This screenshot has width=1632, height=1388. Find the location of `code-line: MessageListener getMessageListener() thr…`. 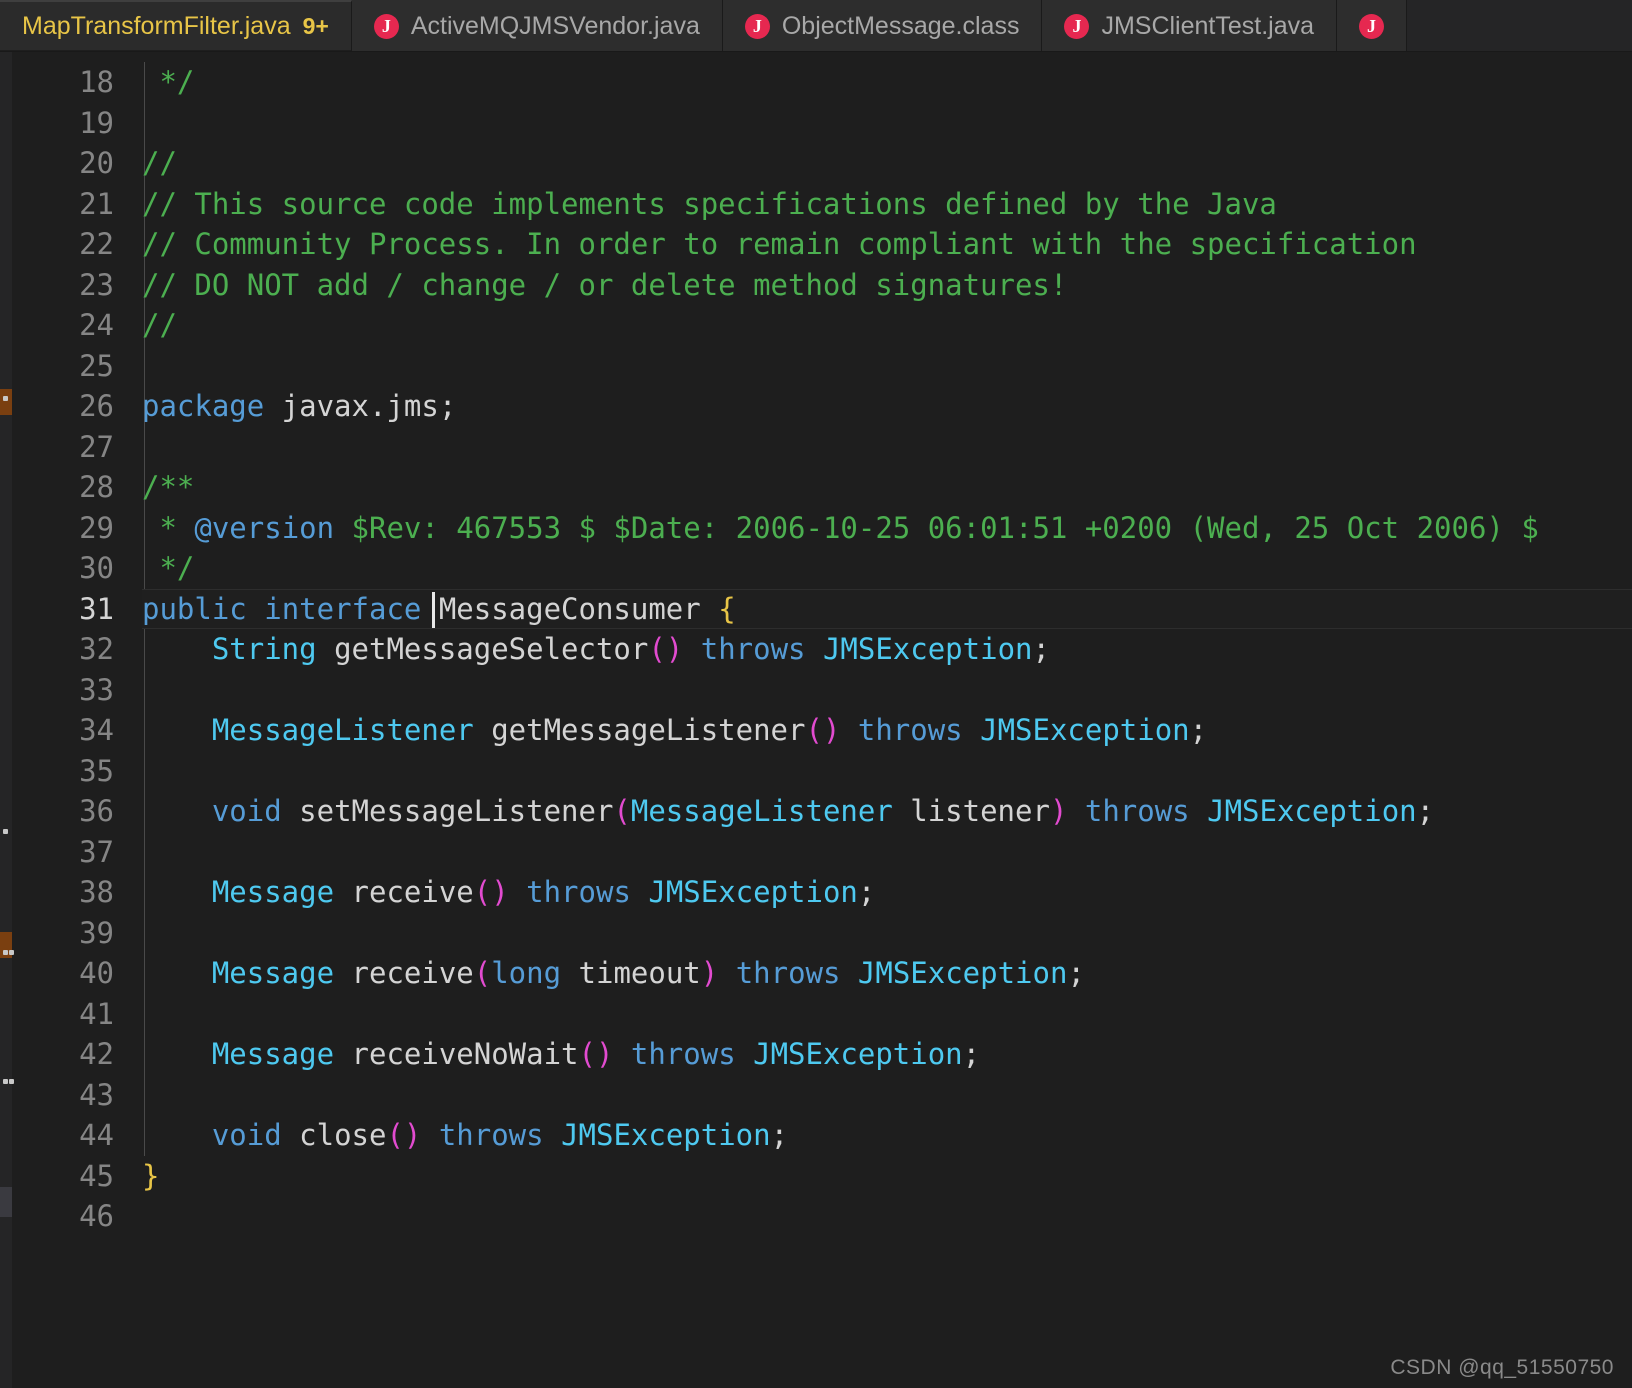

code-line: MessageListener getMessageListener() thr… is located at coordinates (887, 730).